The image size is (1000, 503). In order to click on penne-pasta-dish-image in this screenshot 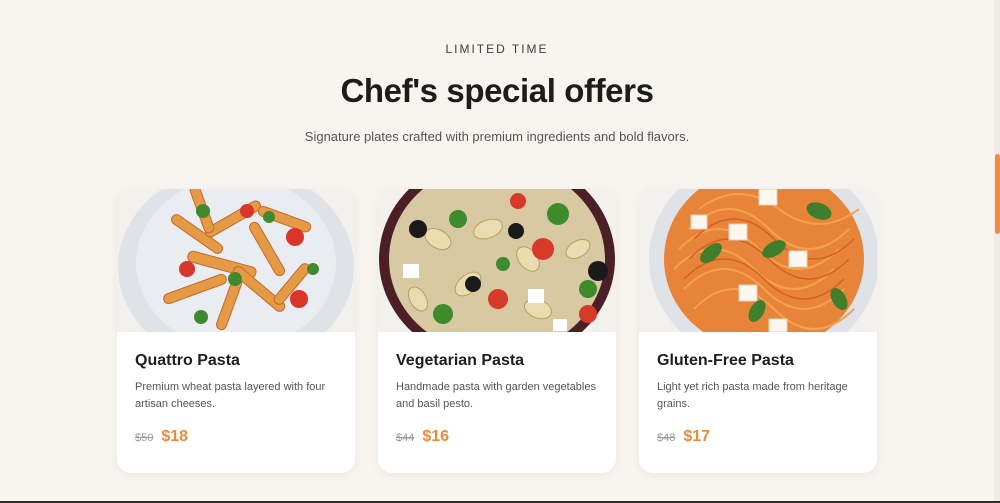, I will do `click(236, 260)`.